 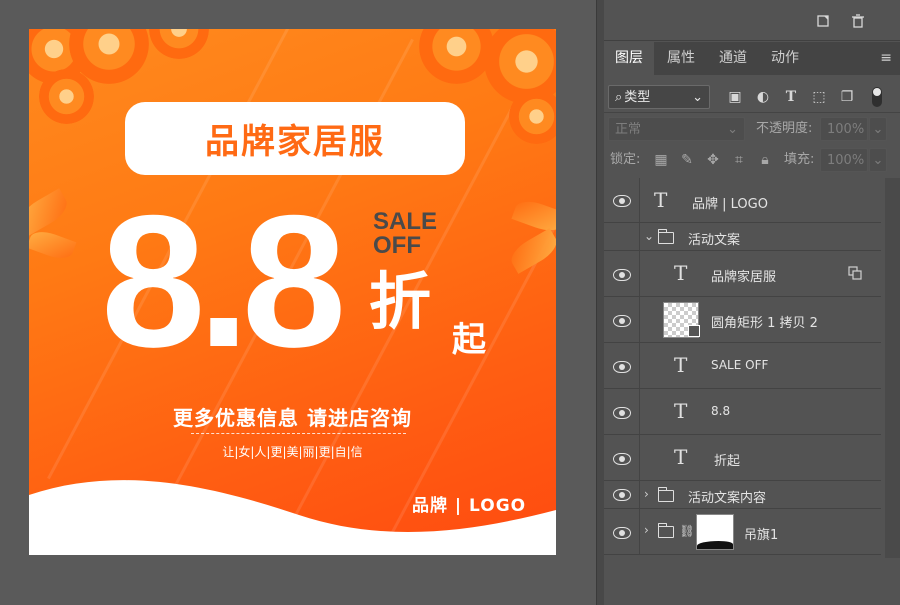 I want to click on filter-shape-icon: ⬚, so click(x=819, y=97).